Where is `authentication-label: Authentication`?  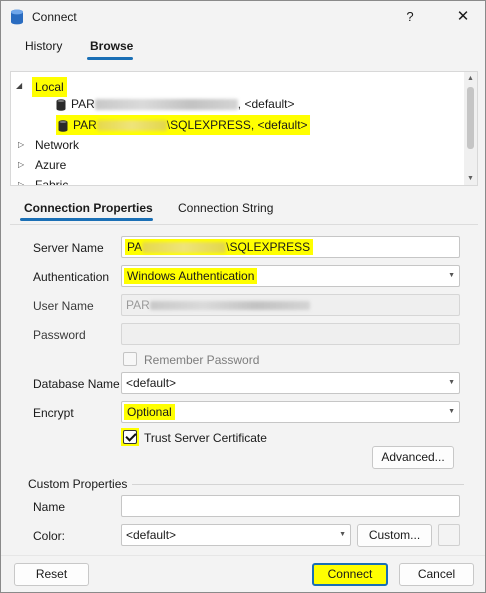
authentication-label: Authentication is located at coordinates (71, 277).